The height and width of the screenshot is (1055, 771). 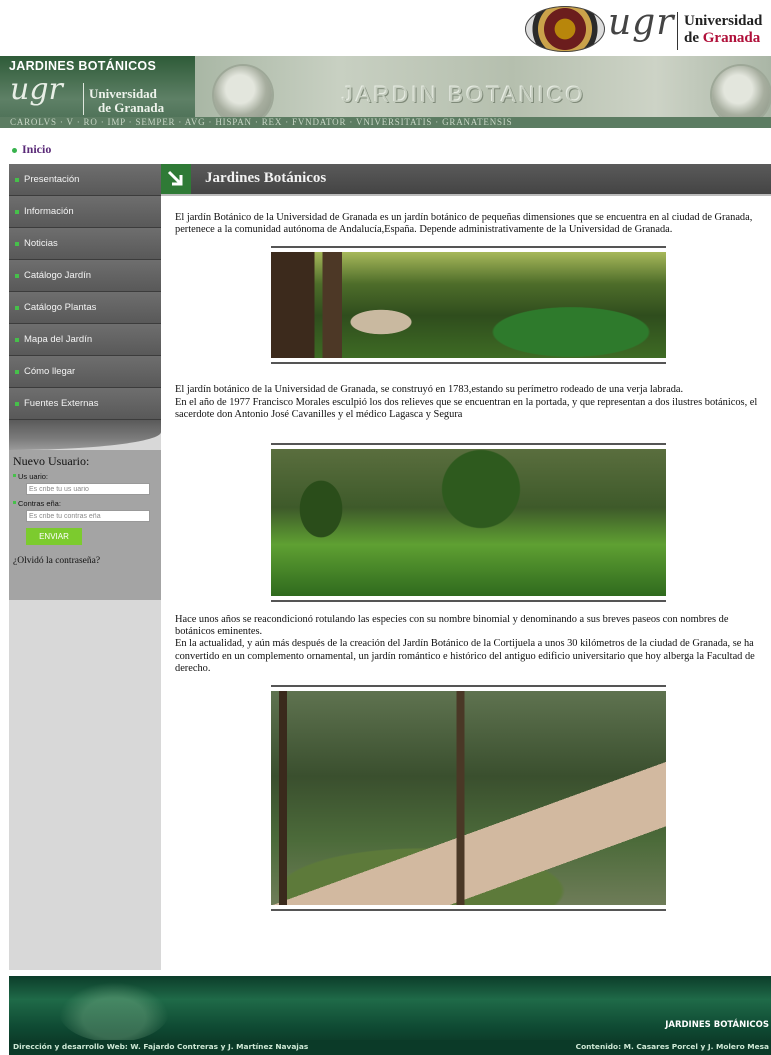 I want to click on sidebar-item-label: Fuentes Externas, so click(x=61, y=403).